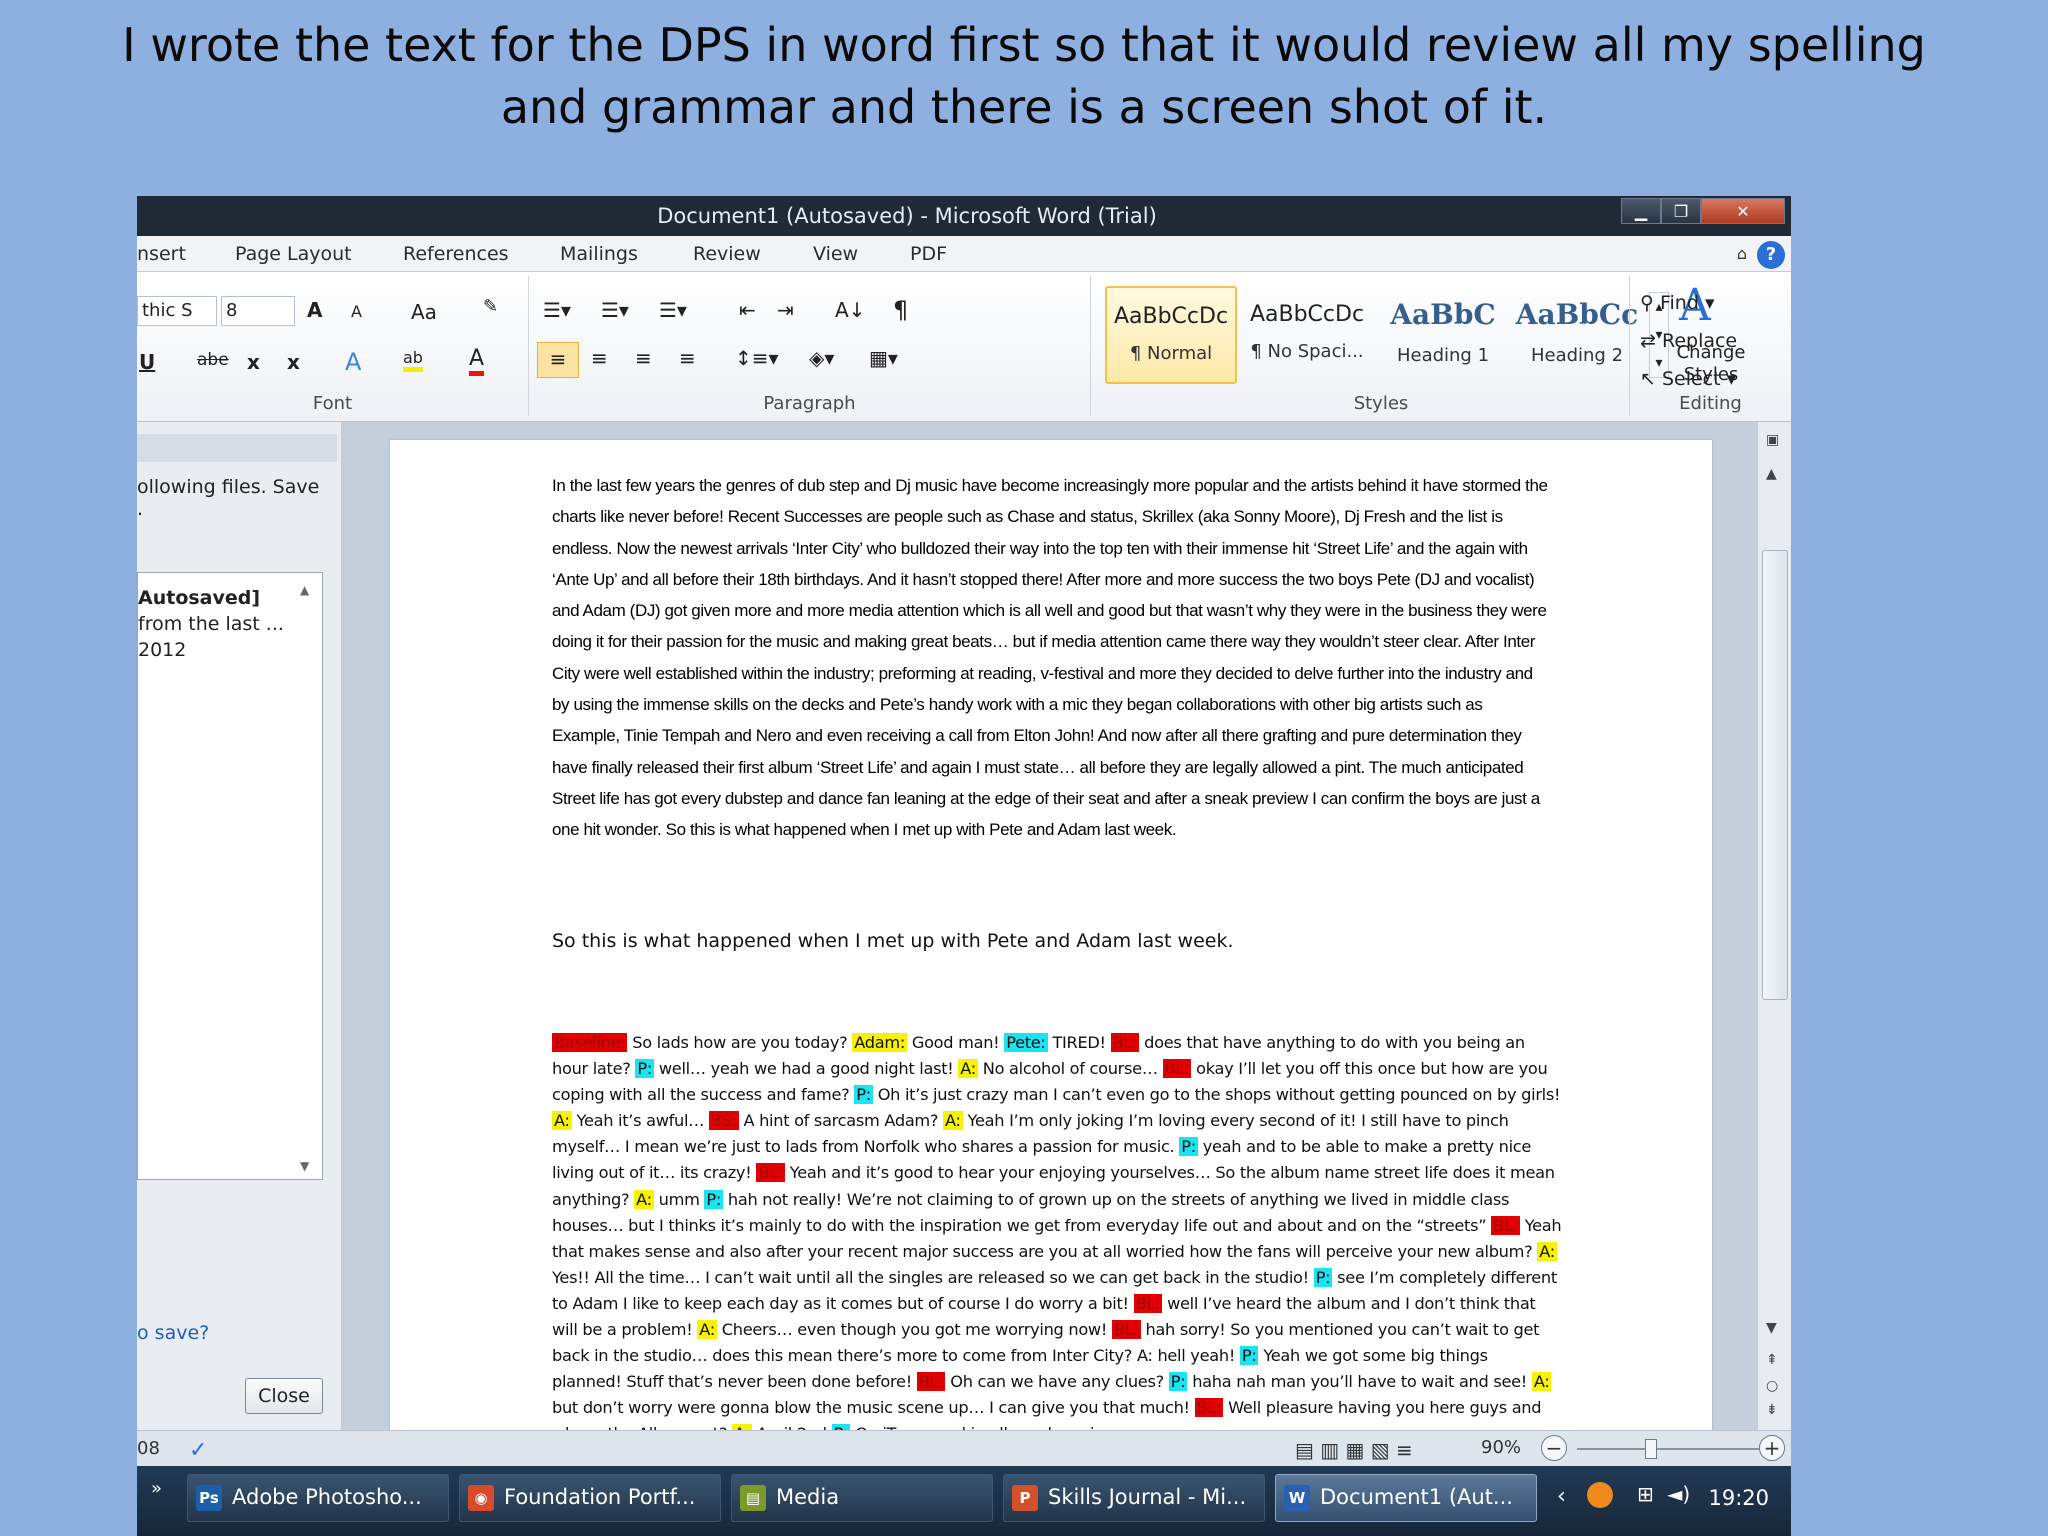 The height and width of the screenshot is (1536, 2048). I want to click on minimize-ribbon-icon: ⌂, so click(1742, 253).